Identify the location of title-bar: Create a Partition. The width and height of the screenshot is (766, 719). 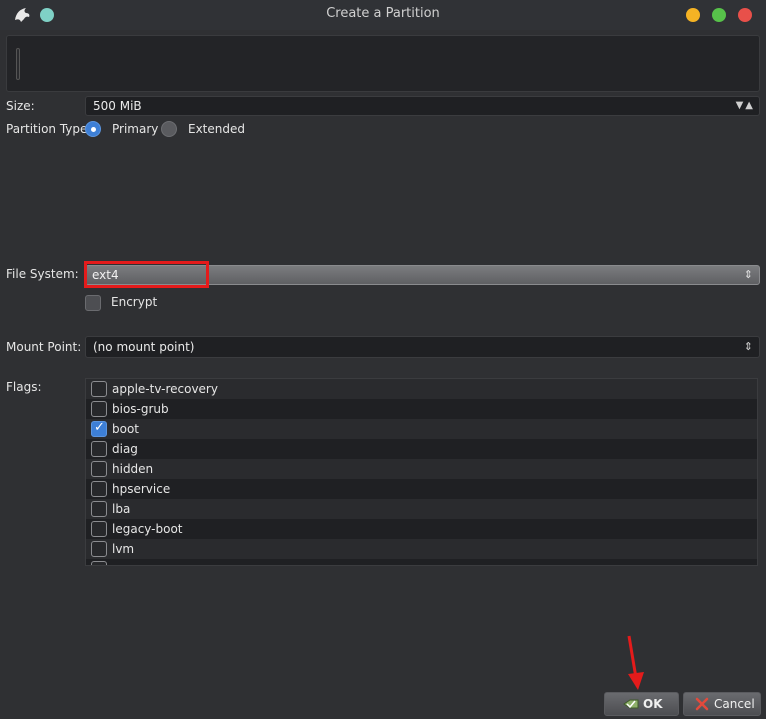
(383, 15).